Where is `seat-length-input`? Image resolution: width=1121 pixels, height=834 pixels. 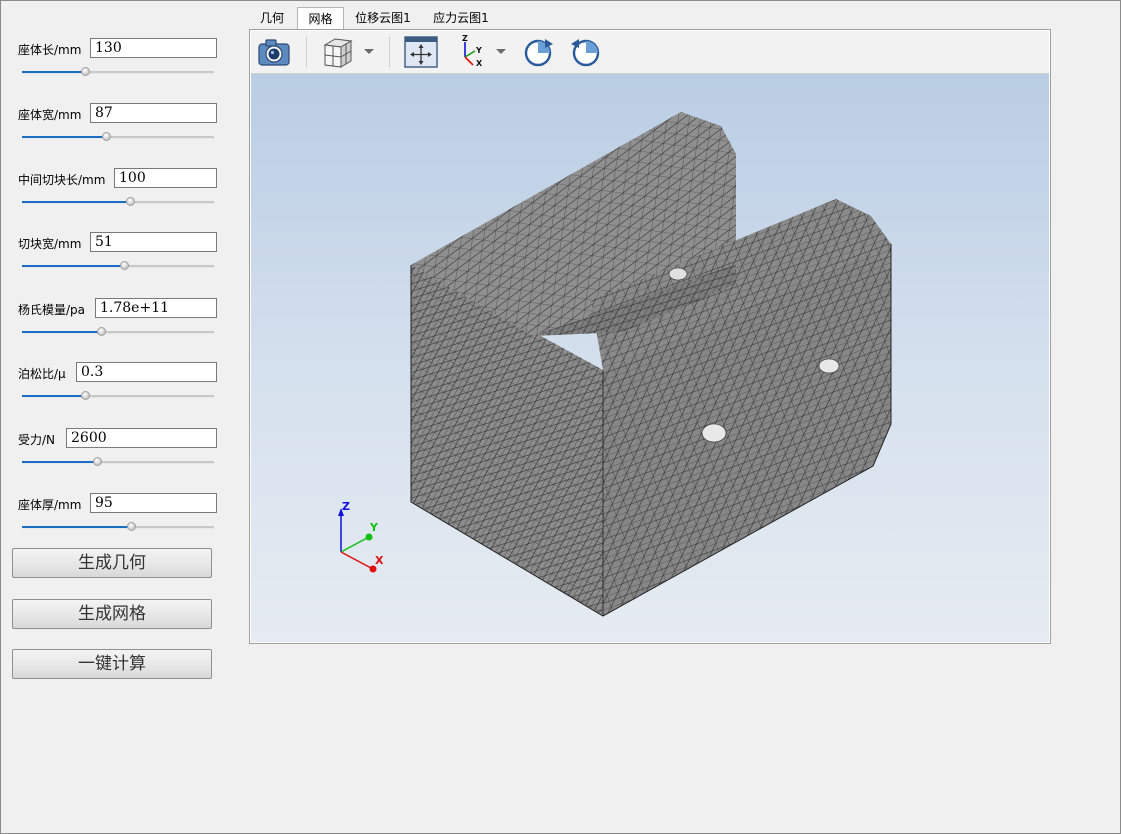 seat-length-input is located at coordinates (153, 48).